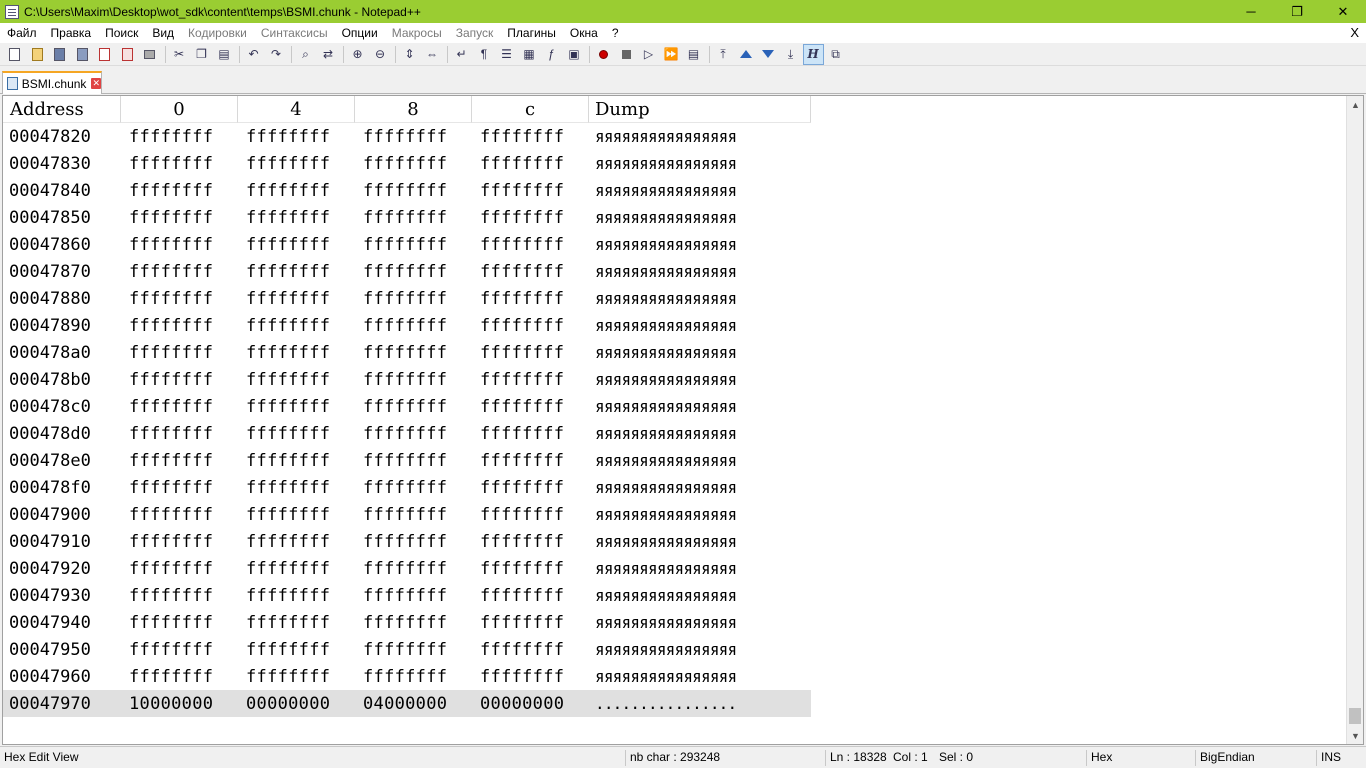 The image size is (1366, 768). What do you see at coordinates (530, 109) in the screenshot?
I see `header-col-c: c` at bounding box center [530, 109].